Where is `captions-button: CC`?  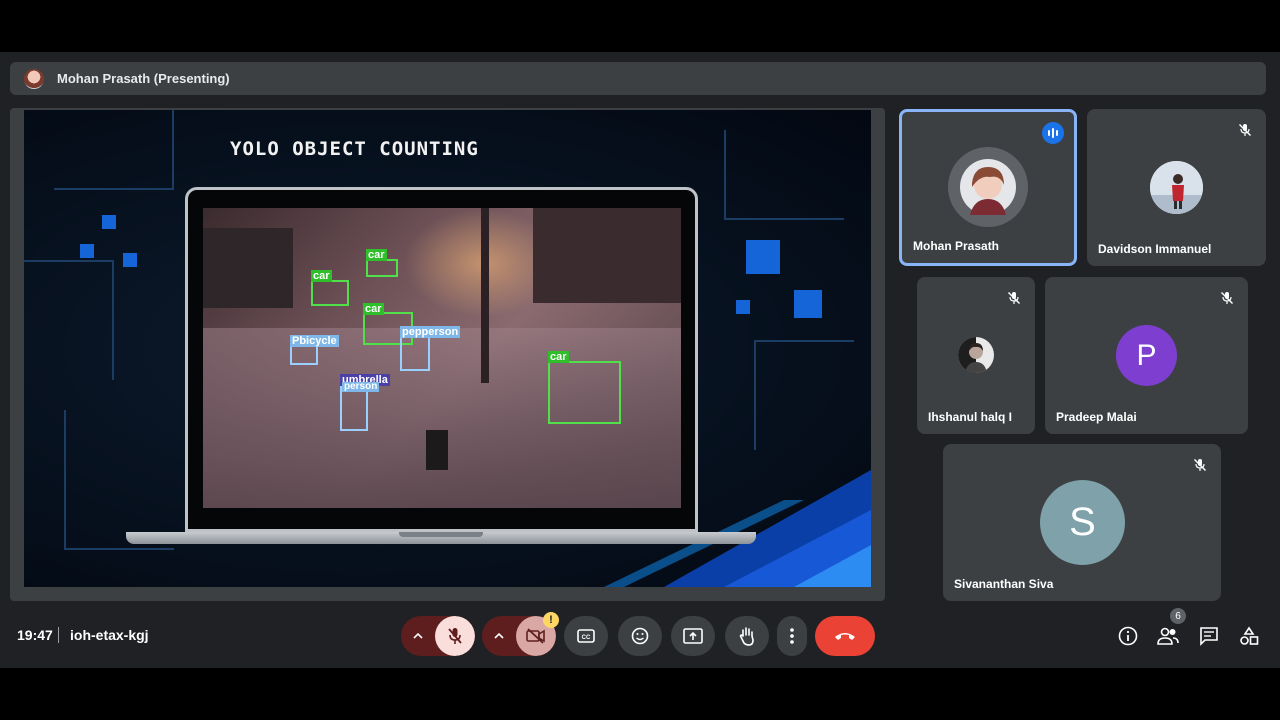
captions-button: CC is located at coordinates (586, 636).